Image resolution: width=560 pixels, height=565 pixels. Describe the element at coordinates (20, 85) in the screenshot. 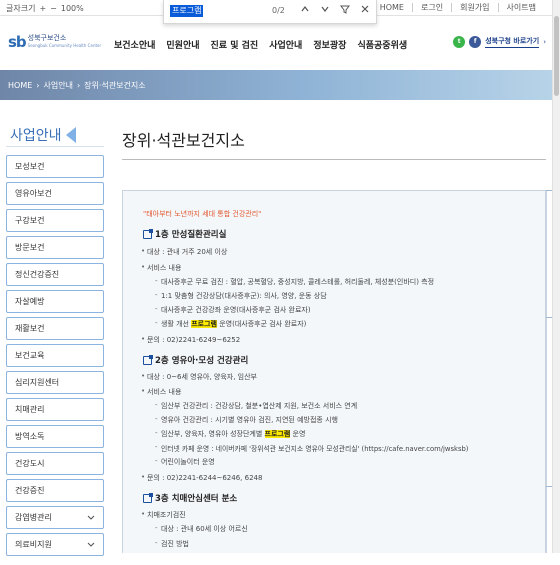

I see `breadcrumb-home: HOME` at that location.